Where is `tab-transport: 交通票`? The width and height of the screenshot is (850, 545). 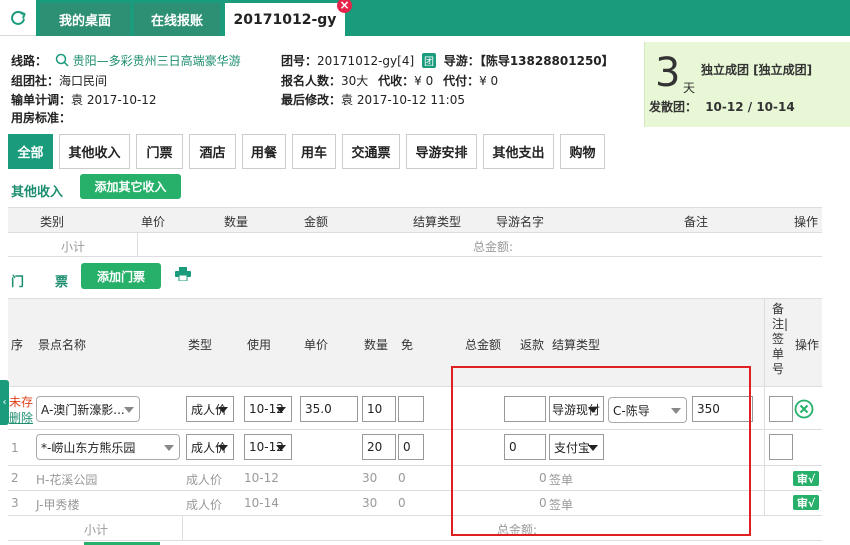
tab-transport: 交通票 is located at coordinates (371, 151).